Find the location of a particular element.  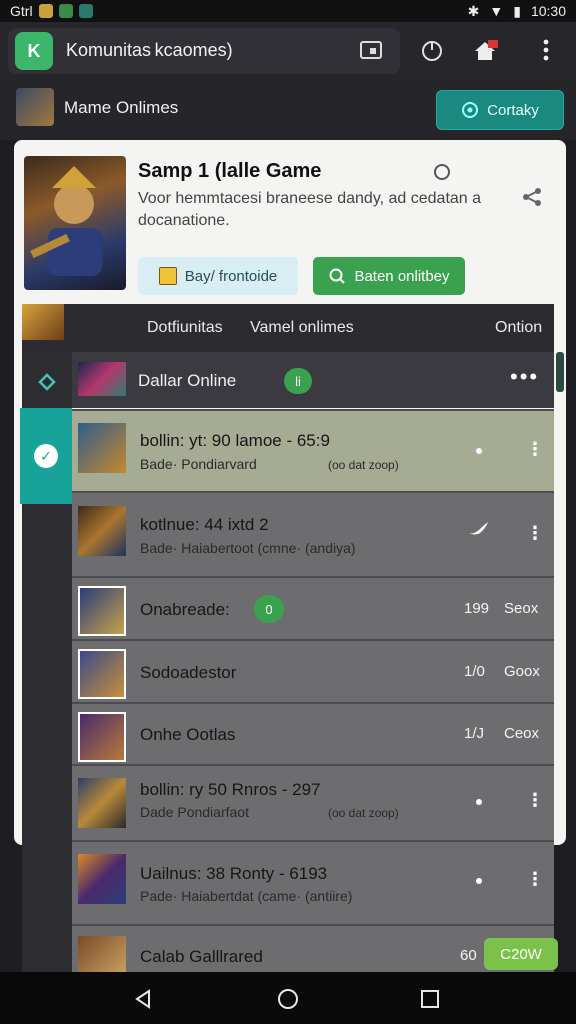

share-icon is located at coordinates (532, 197).